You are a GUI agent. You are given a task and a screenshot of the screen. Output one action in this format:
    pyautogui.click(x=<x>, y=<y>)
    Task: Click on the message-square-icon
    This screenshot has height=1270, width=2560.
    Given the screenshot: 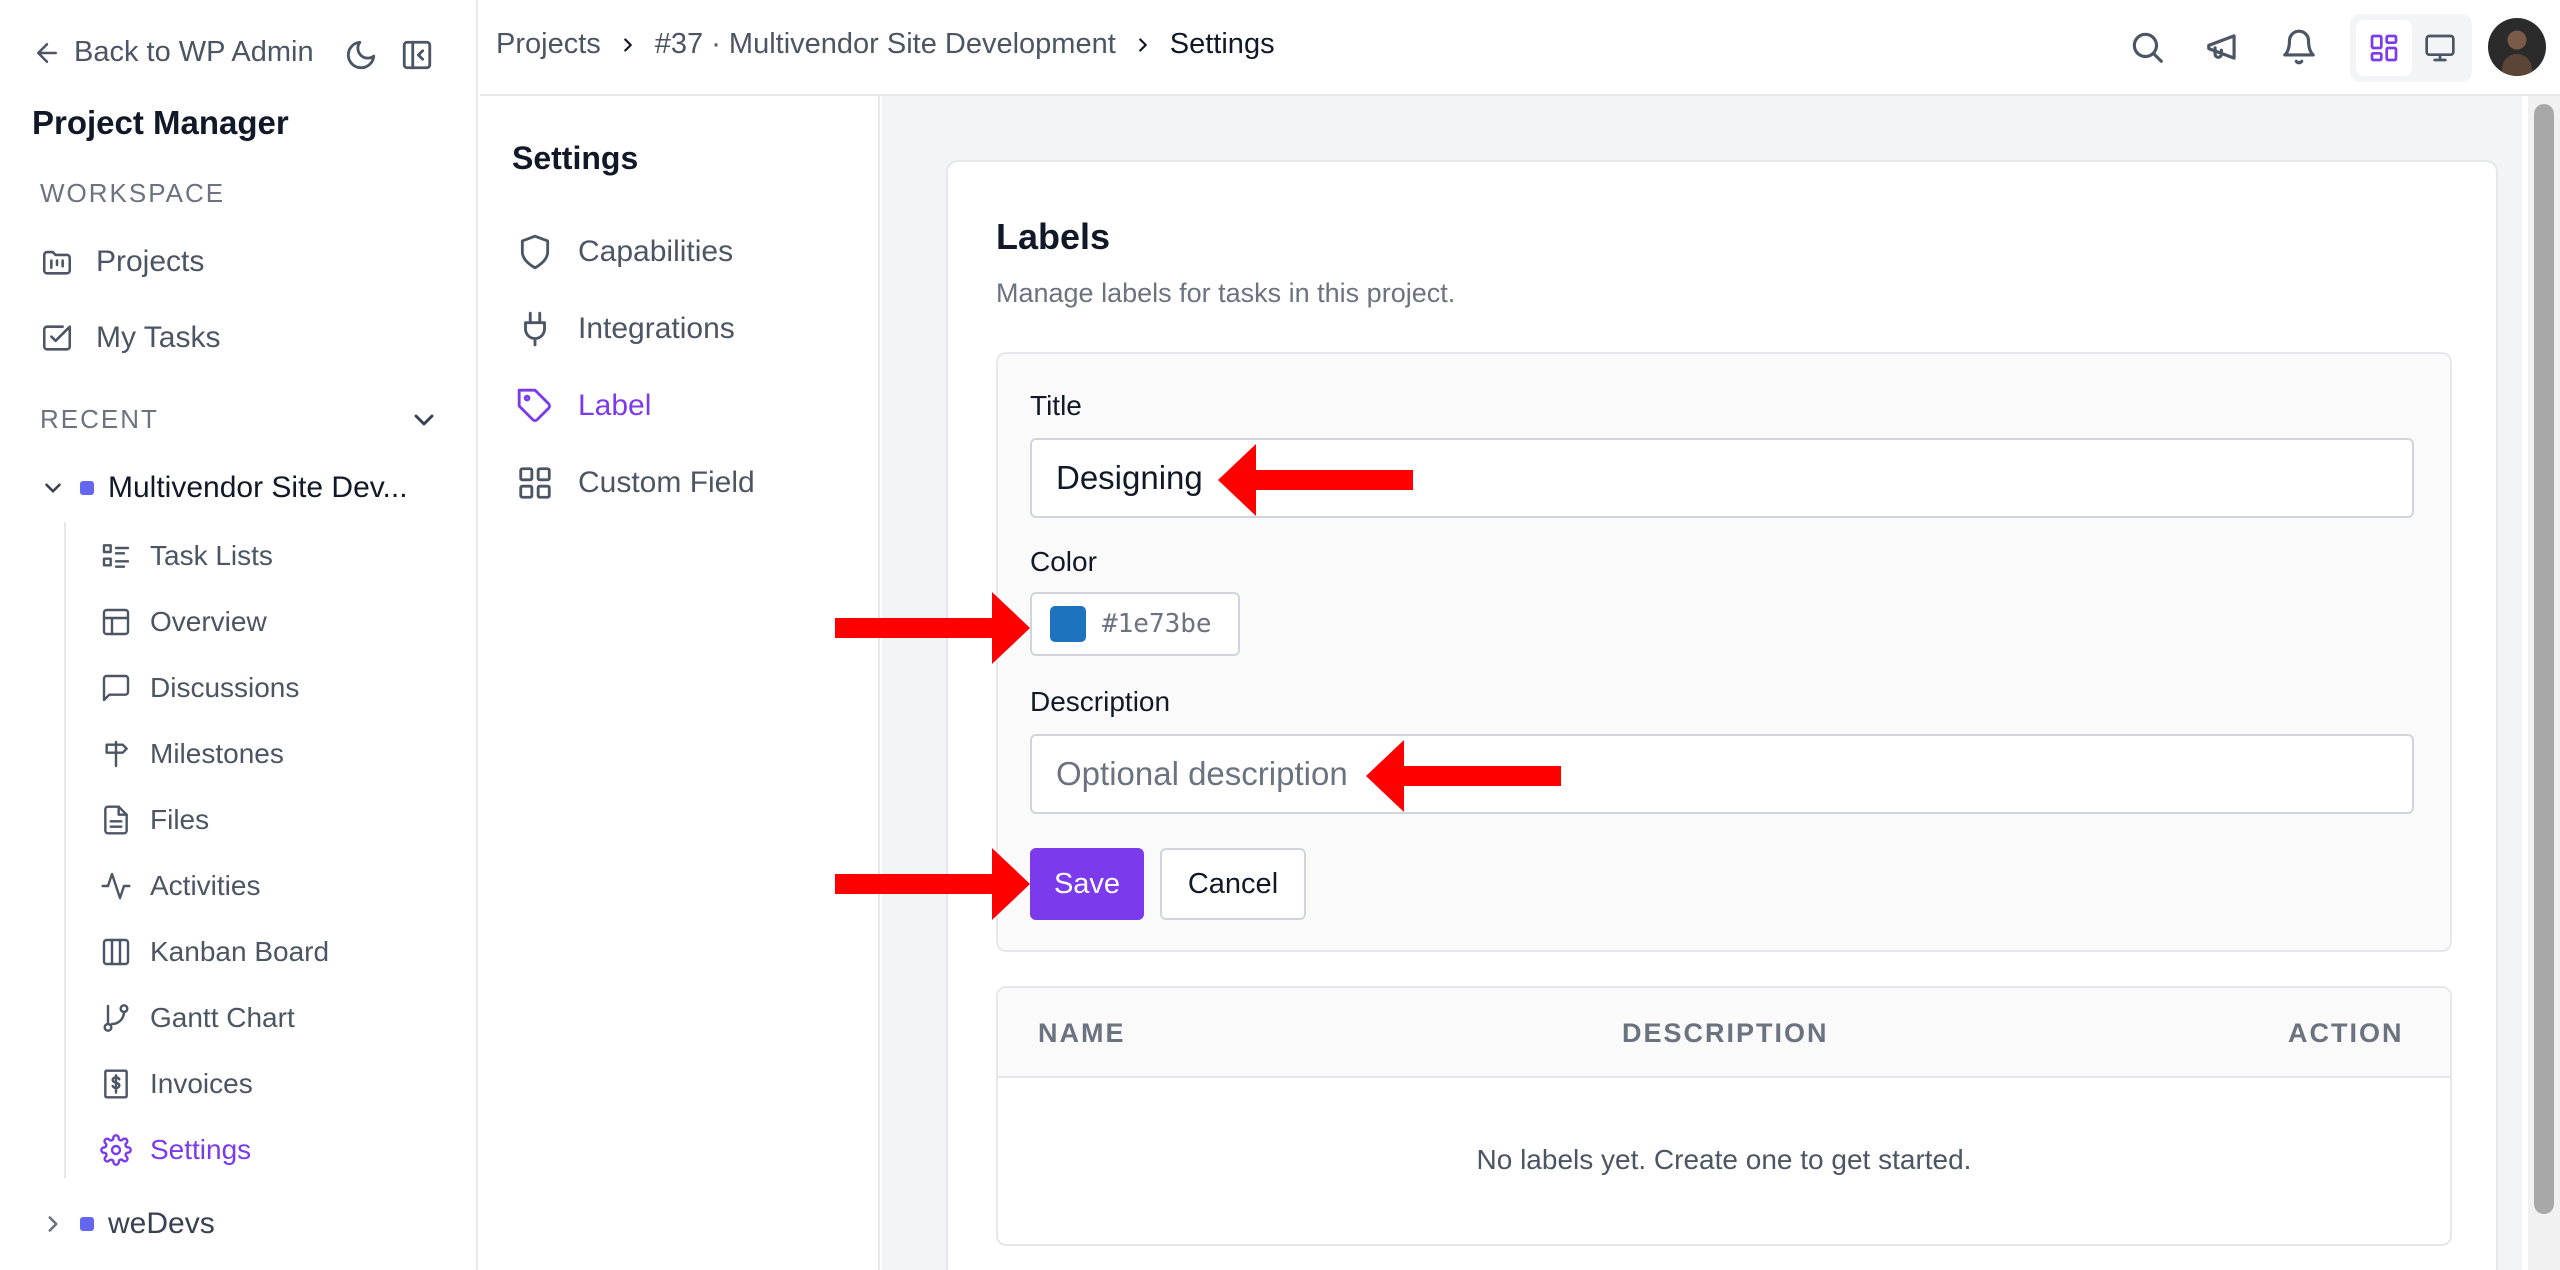 What is the action you would take?
    pyautogui.click(x=116, y=688)
    